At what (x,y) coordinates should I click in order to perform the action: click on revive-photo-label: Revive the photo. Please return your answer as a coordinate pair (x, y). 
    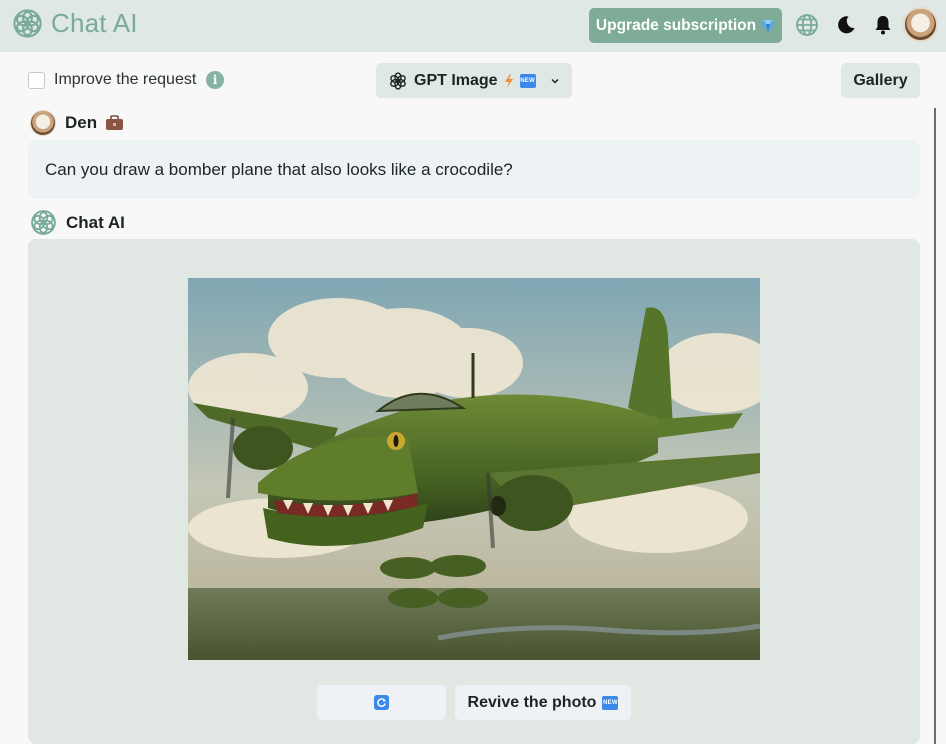
    Looking at the image, I should click on (532, 702).